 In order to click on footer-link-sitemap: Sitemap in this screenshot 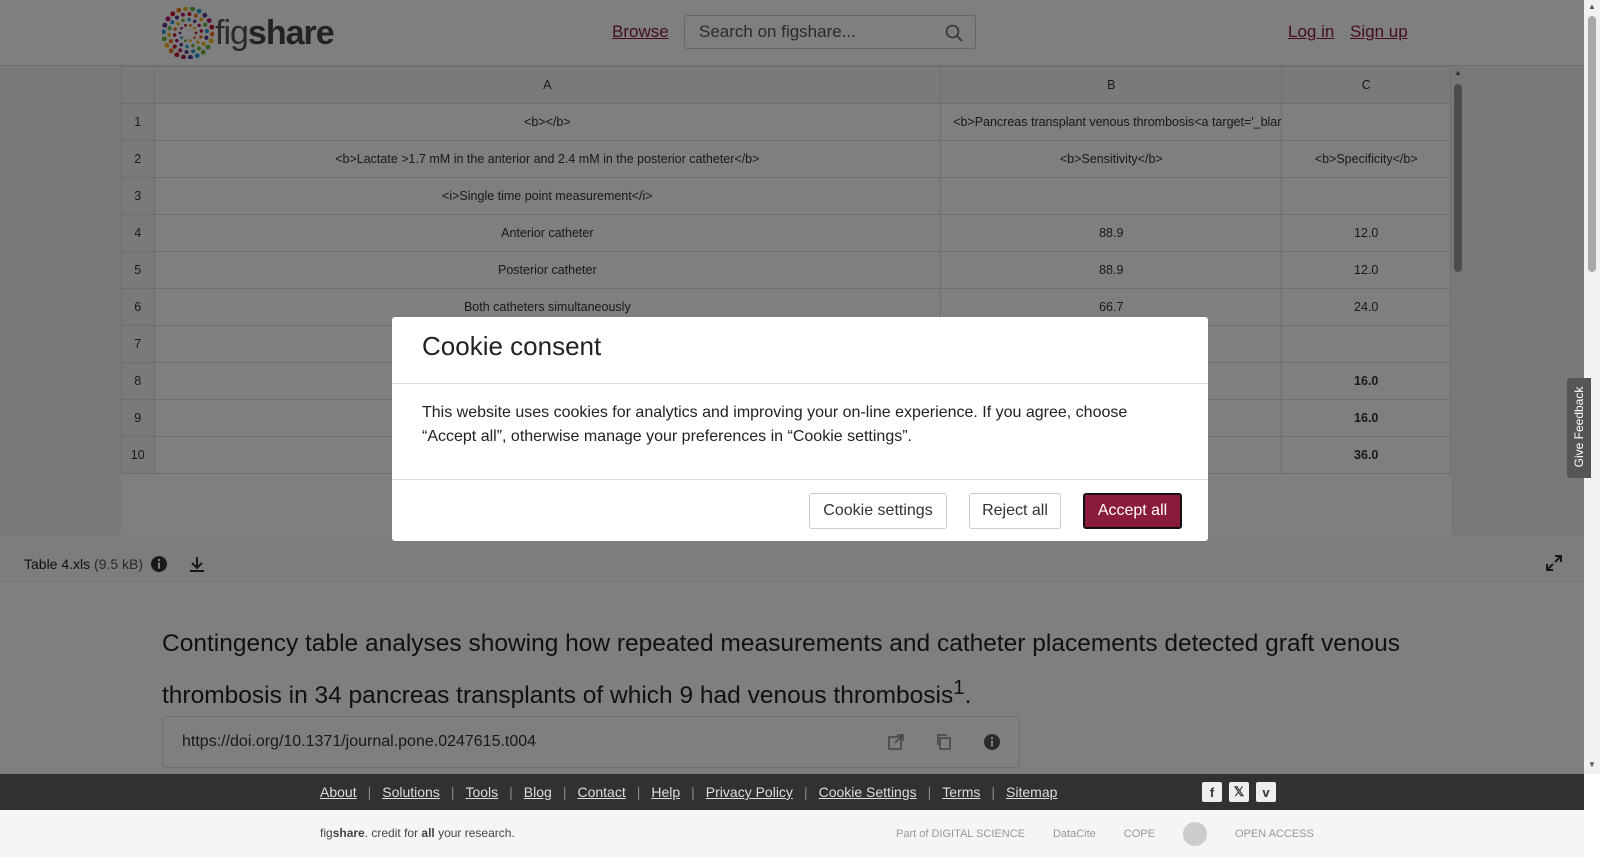, I will do `click(1031, 792)`.